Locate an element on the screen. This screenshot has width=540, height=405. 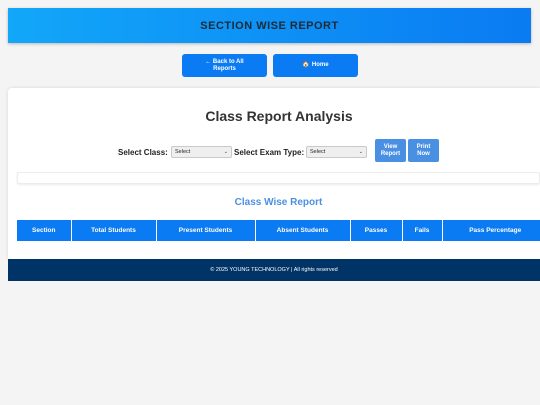
page-header: SECTION WISE REPORT is located at coordinates (269, 25).